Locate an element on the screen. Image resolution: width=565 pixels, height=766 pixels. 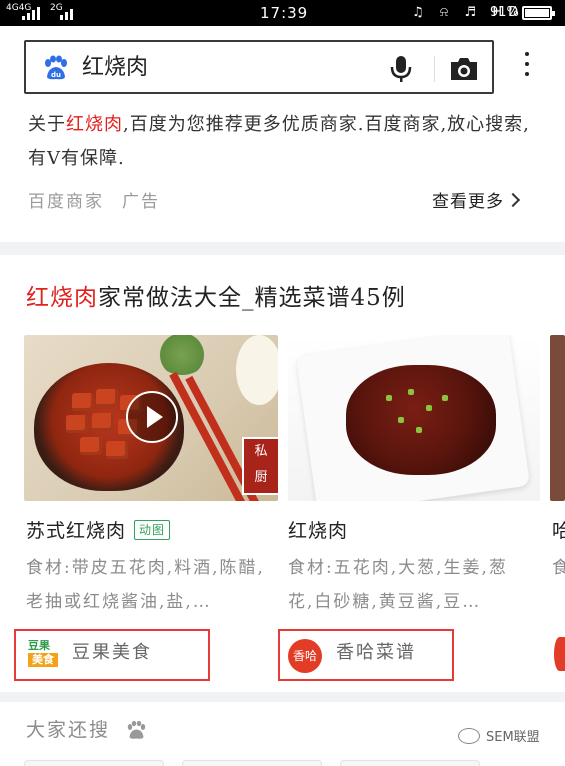
play-video-icon is located at coordinates (152, 417).